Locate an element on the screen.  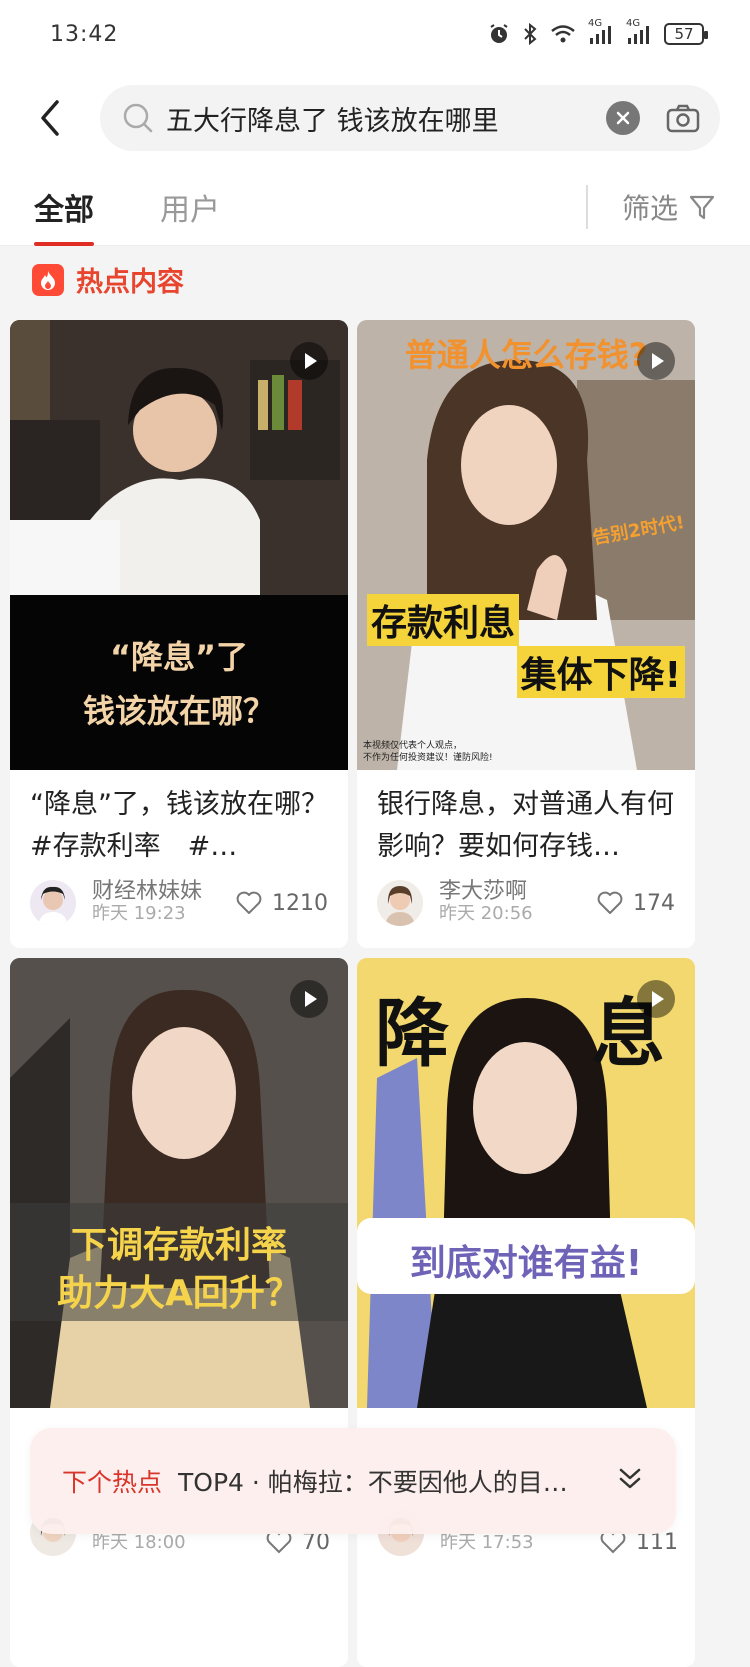
video-thumbnail: 下调存款利率 助力大A回升？ is located at coordinates (179, 1183).